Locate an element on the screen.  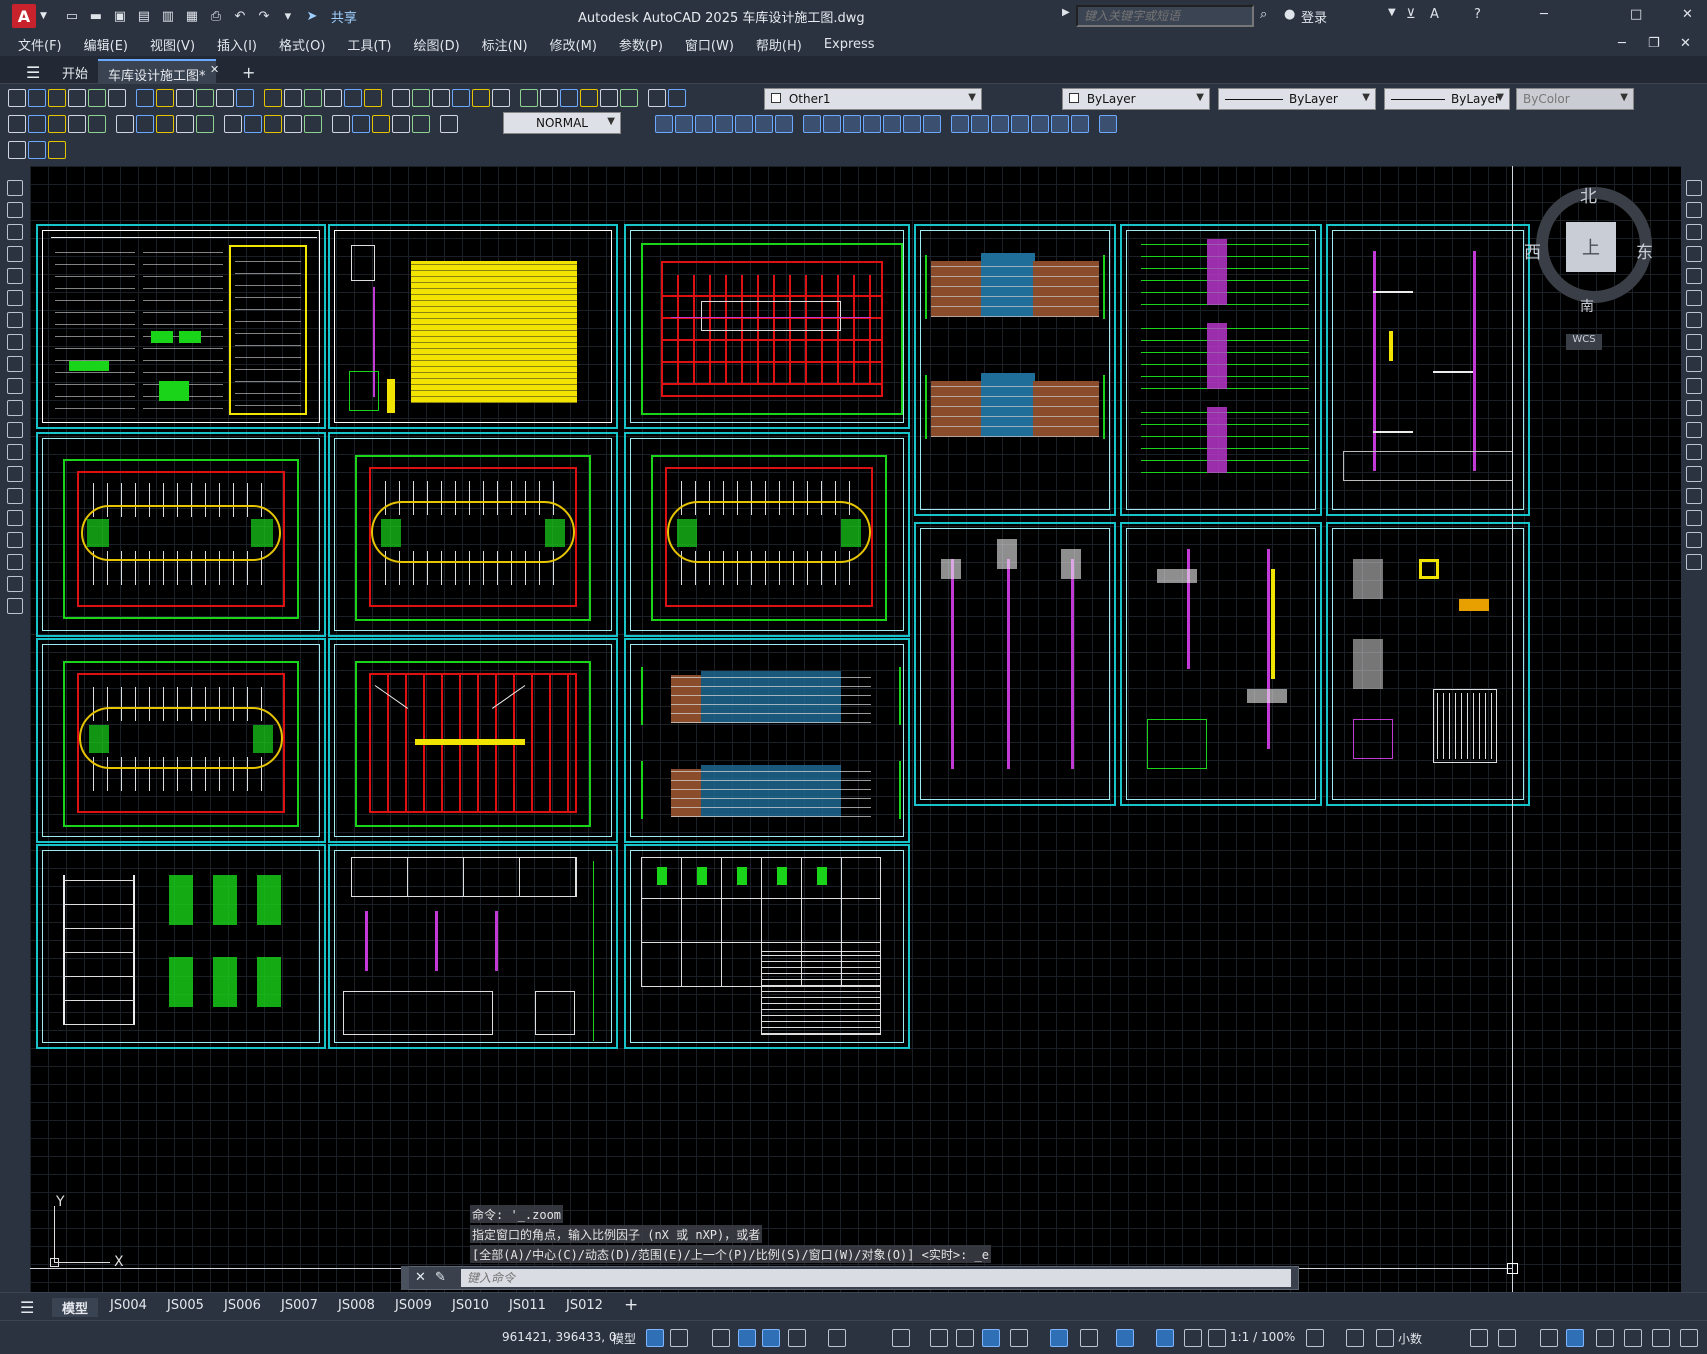
selection-cycling-icon is located at coordinates (991, 1338).